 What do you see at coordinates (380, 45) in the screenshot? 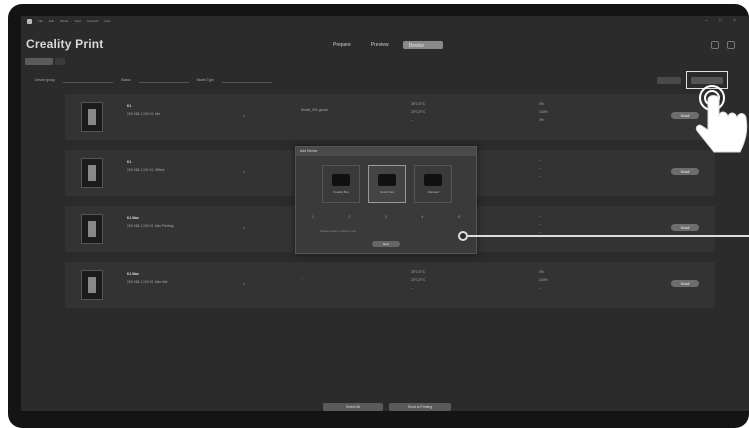
I see `tab-preview: Preview` at bounding box center [380, 45].